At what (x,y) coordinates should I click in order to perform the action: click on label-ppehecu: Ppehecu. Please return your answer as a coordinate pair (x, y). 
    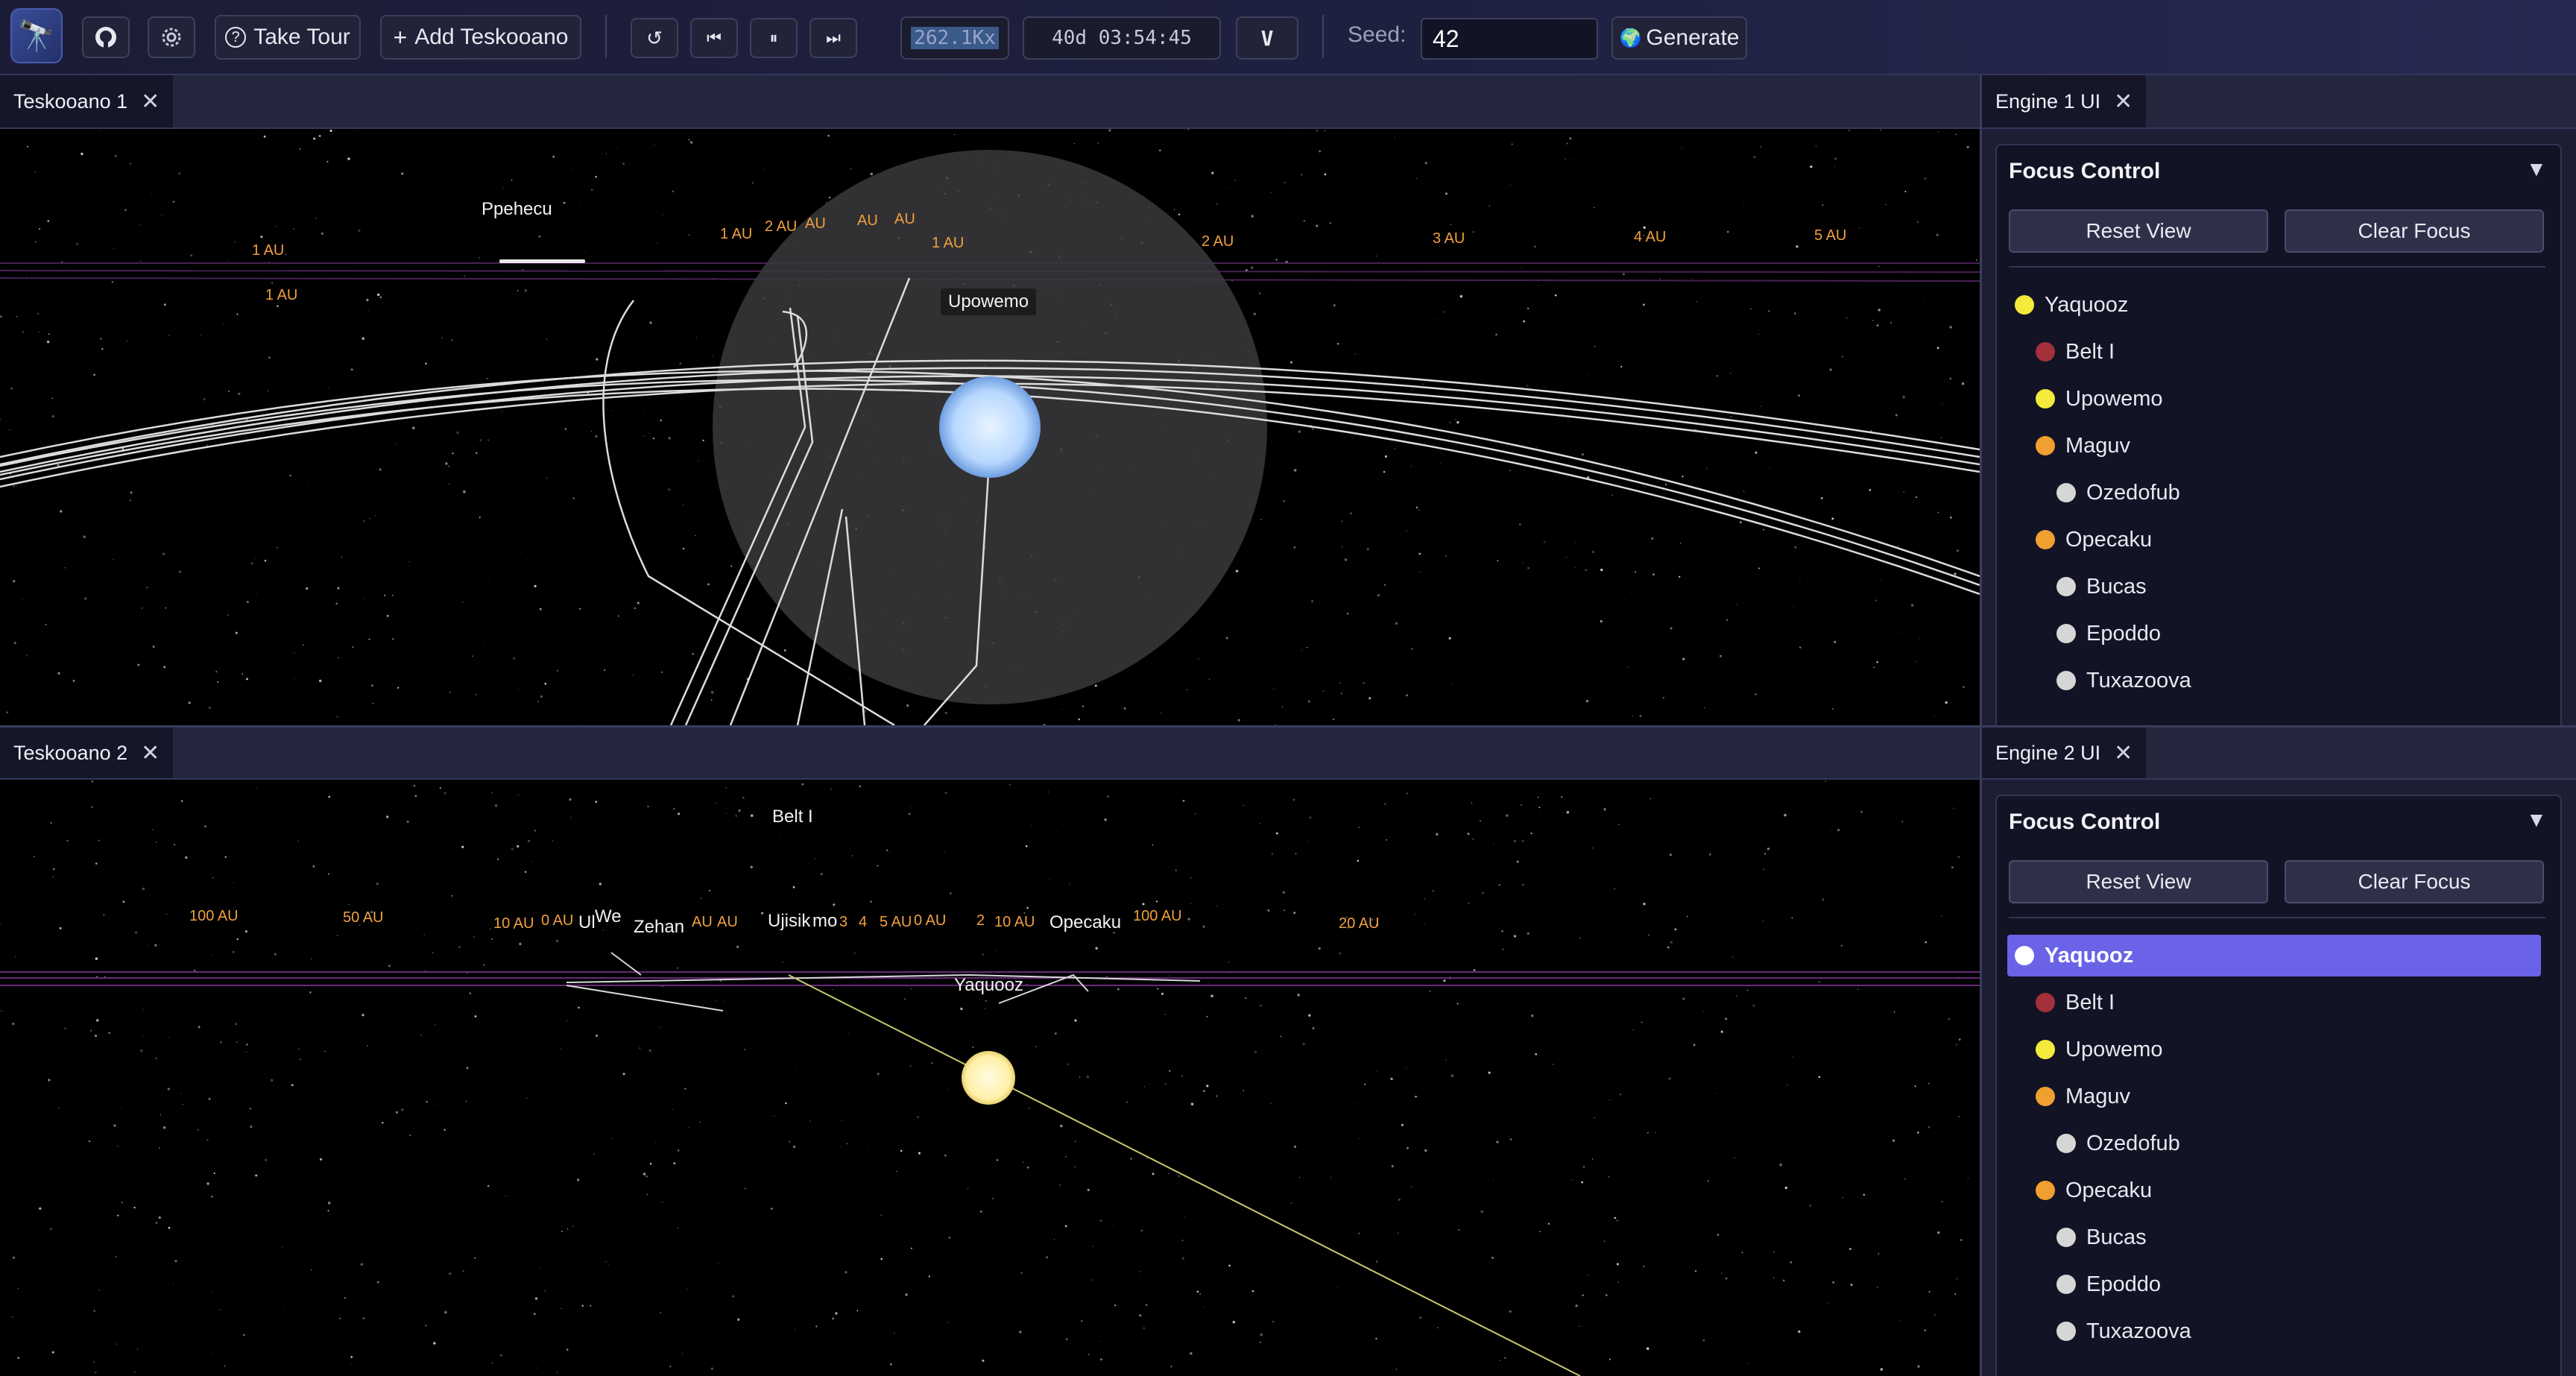
    Looking at the image, I should click on (517, 209).